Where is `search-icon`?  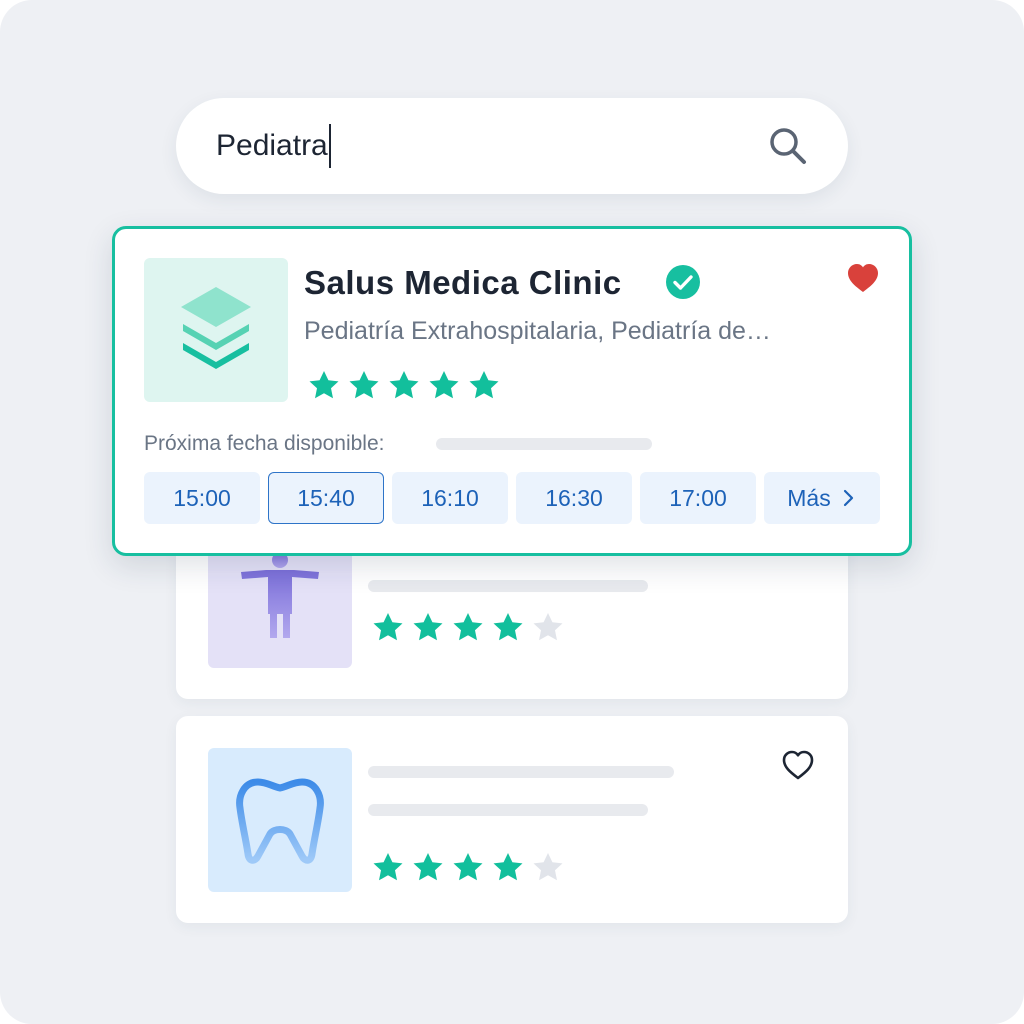
search-icon is located at coordinates (788, 146).